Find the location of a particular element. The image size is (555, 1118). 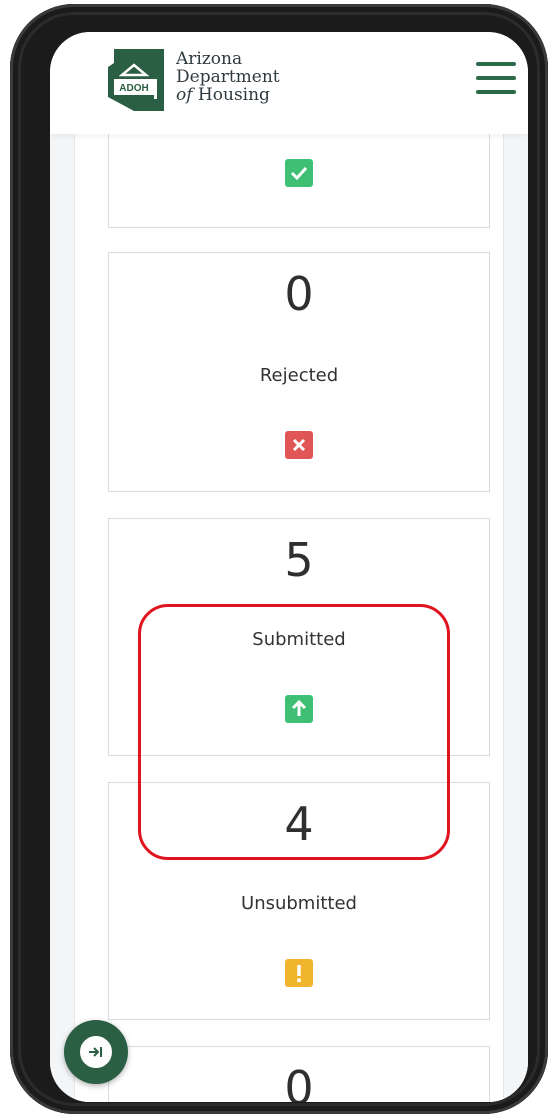

status-card-rejected: 0 Rejected is located at coordinates (299, 372).